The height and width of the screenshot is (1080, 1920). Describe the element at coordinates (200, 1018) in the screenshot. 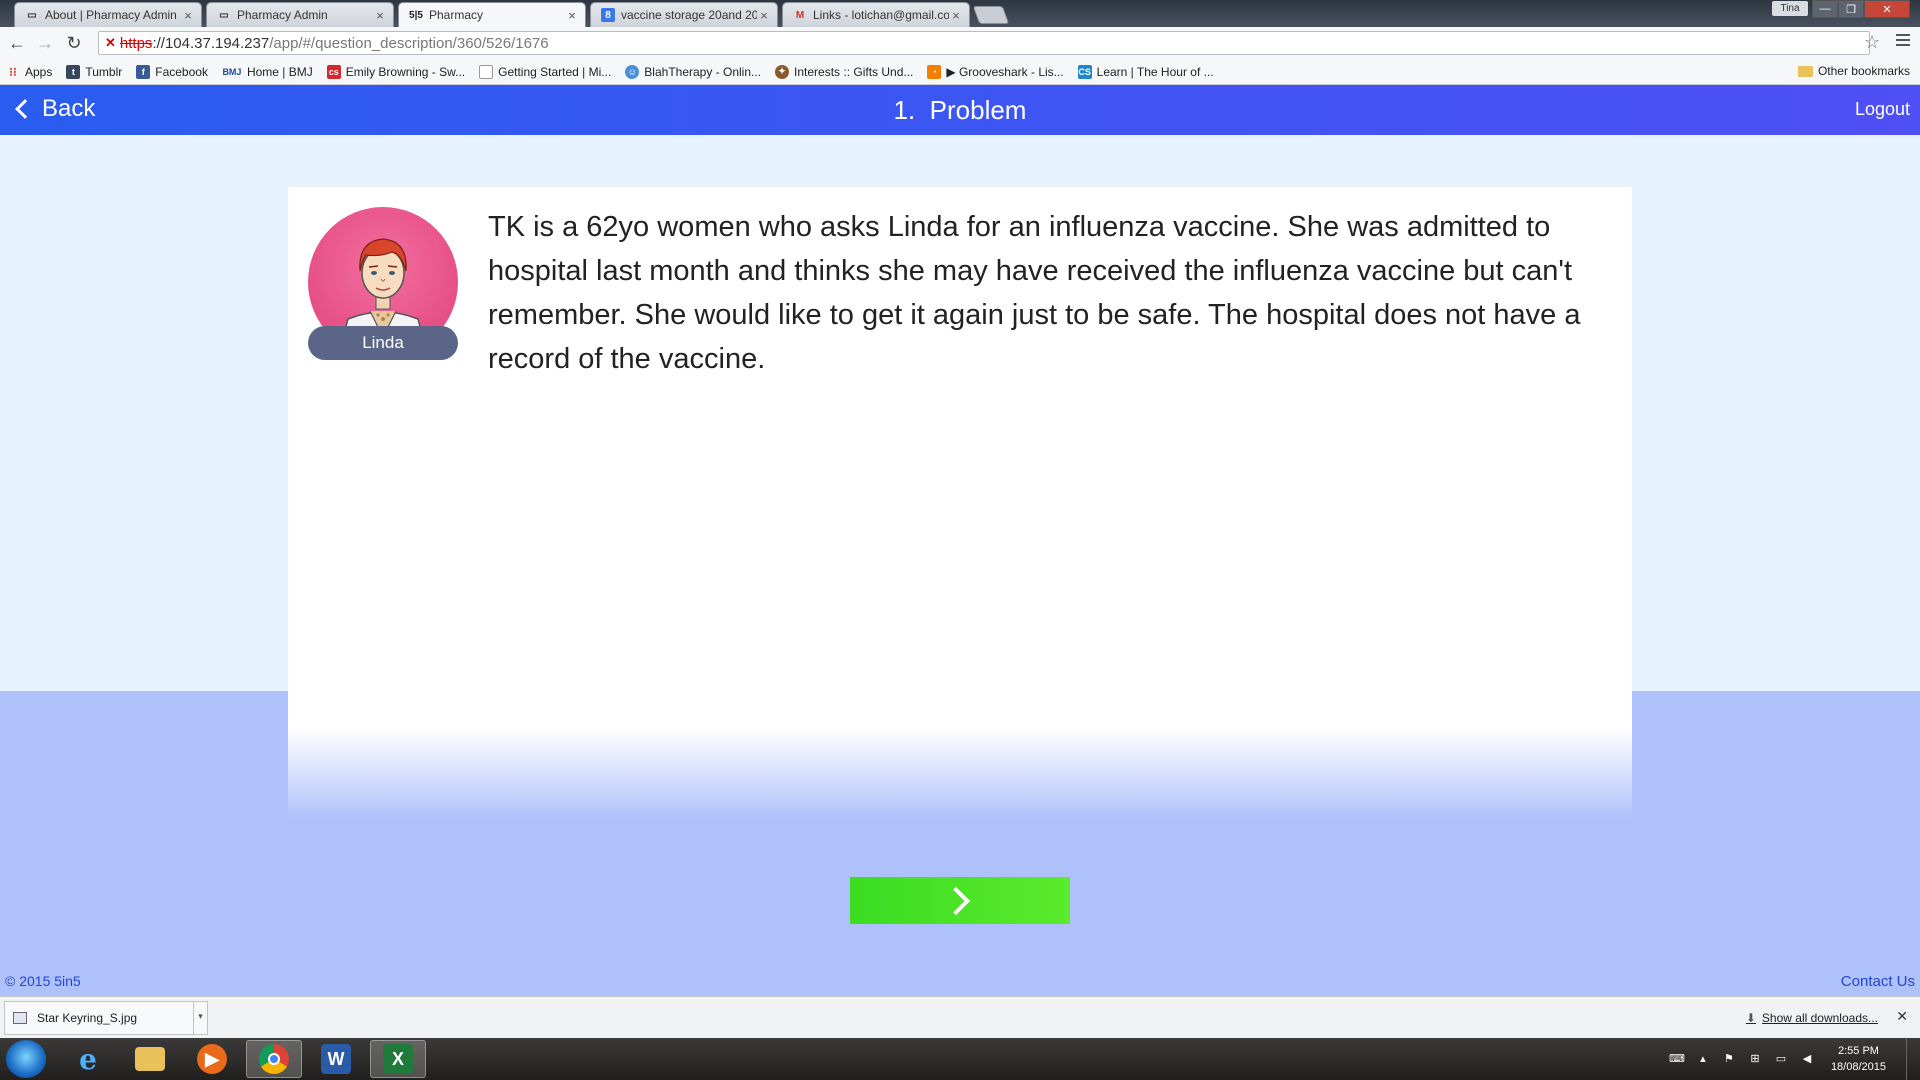

I see `chevron-down-icon: ▾` at that location.